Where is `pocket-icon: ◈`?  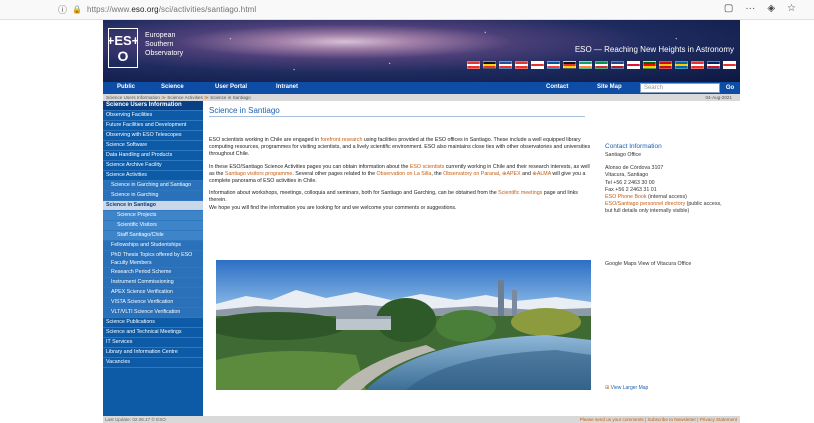 pocket-icon: ◈ is located at coordinates (771, 8).